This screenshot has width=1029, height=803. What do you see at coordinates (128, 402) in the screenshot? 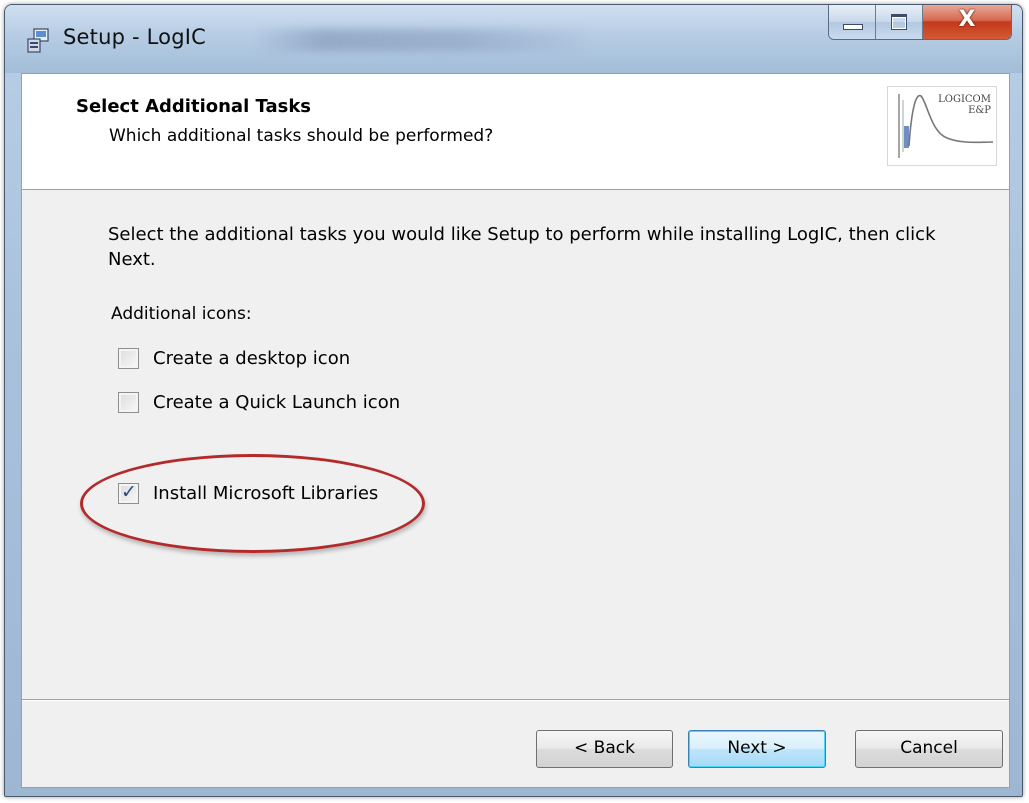
I see `quick-launch-icon-checkbox` at bounding box center [128, 402].